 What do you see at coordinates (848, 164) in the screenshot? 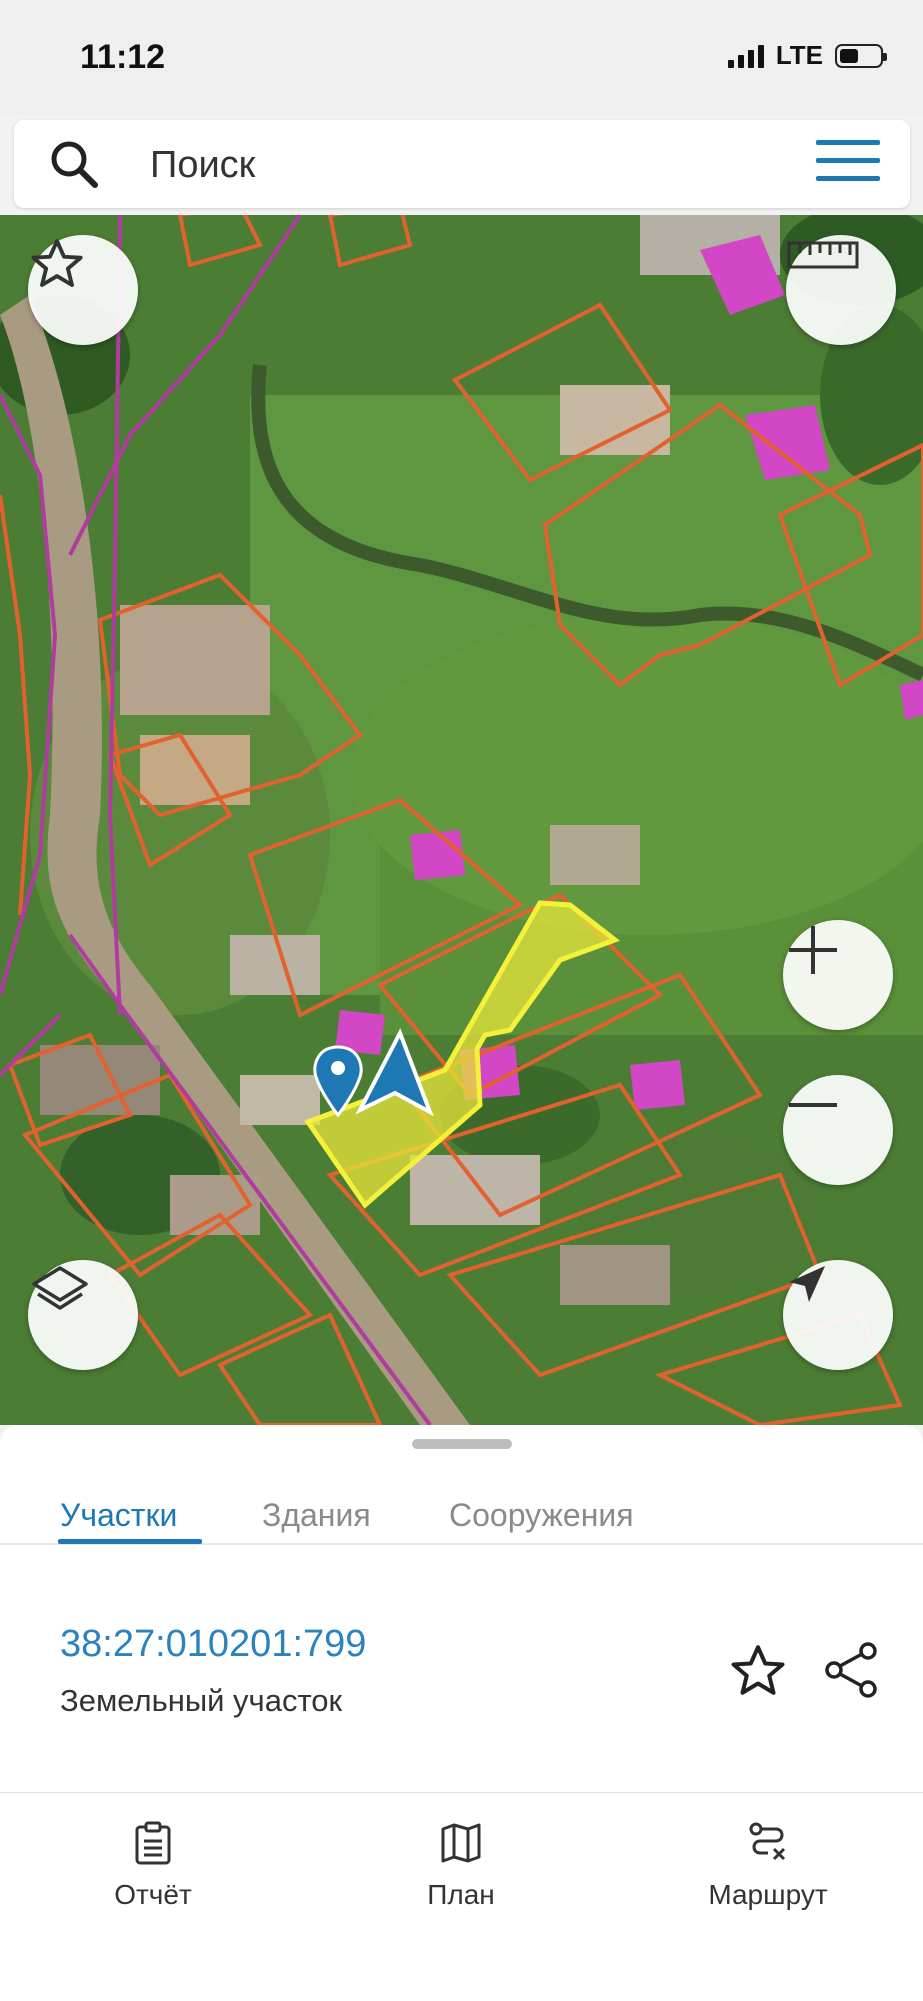
I see `menu-icon` at bounding box center [848, 164].